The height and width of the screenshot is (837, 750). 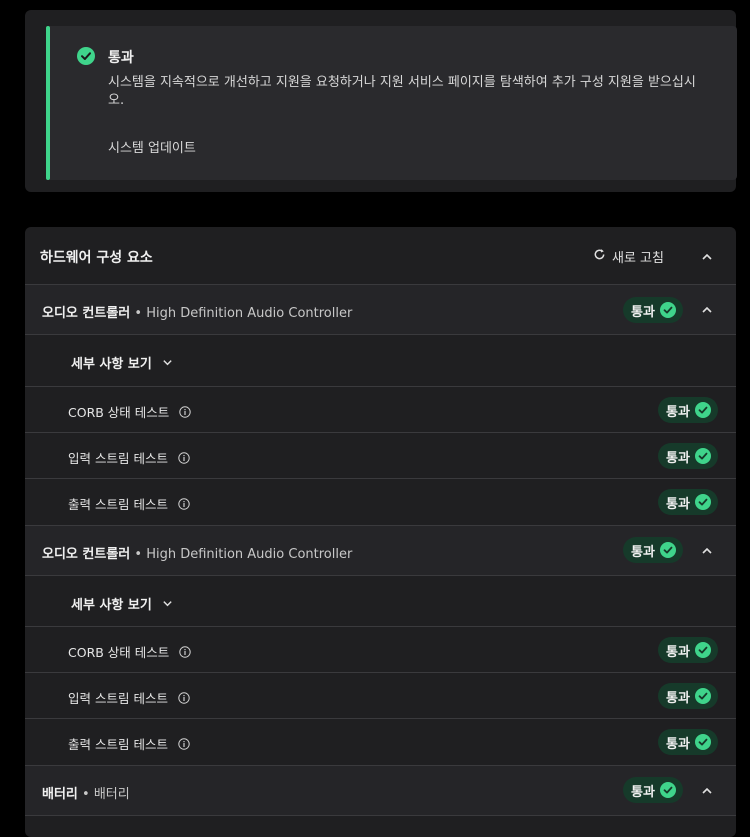 I want to click on component-label: 배터리 • 배터리, so click(x=86, y=794).